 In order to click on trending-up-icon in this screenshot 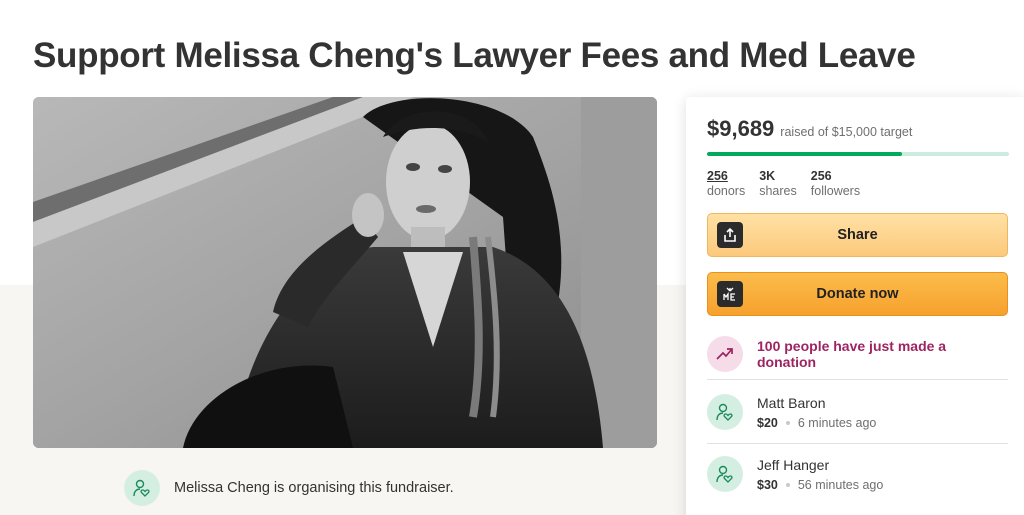, I will do `click(725, 354)`.